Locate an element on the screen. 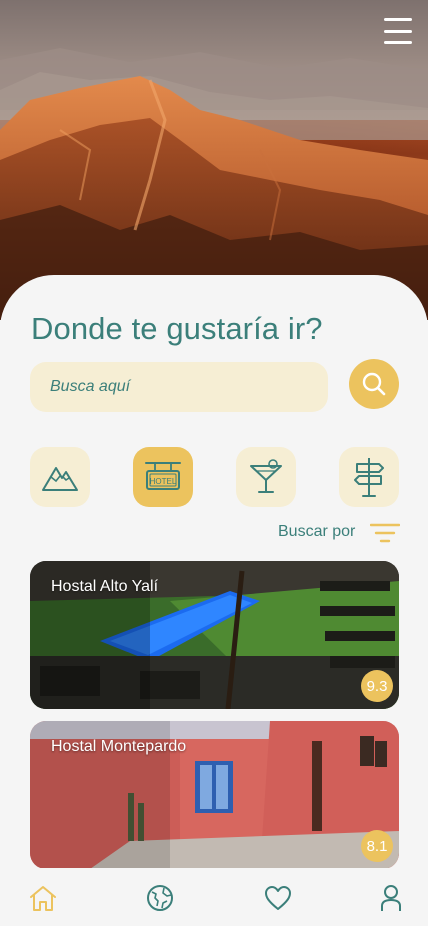 The width and height of the screenshot is (428, 926). hamburger-menu-icon is located at coordinates (398, 31).